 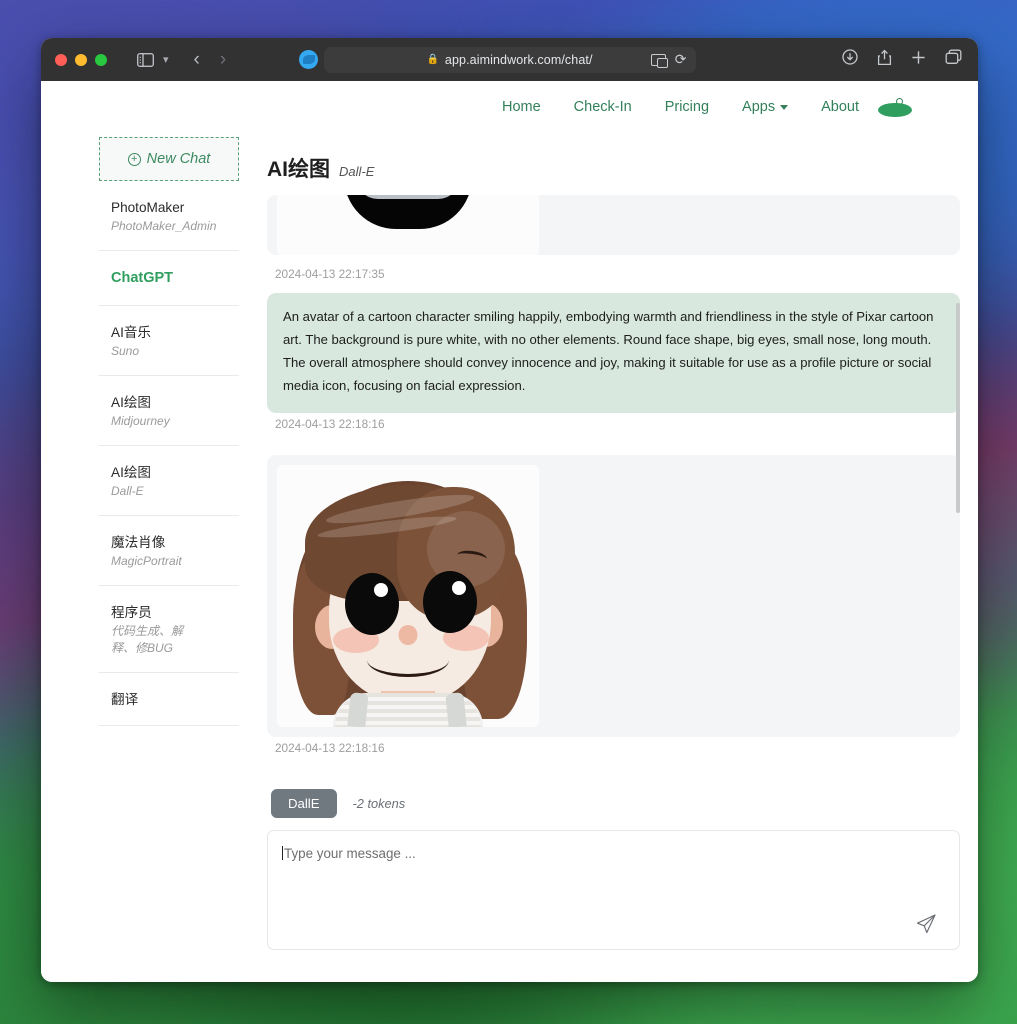 I want to click on nav-item-apps: Apps, so click(x=765, y=107).